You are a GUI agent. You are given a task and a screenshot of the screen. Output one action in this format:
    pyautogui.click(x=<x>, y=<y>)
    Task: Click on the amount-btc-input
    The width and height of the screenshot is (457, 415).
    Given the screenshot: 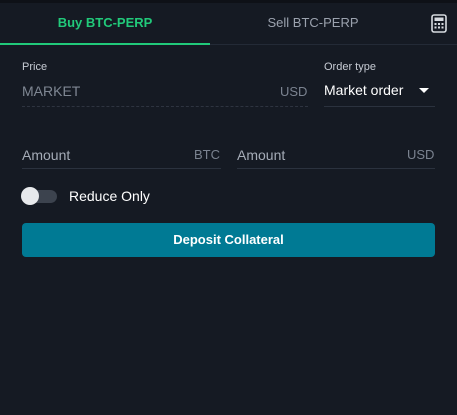 What is the action you would take?
    pyautogui.click(x=104, y=155)
    